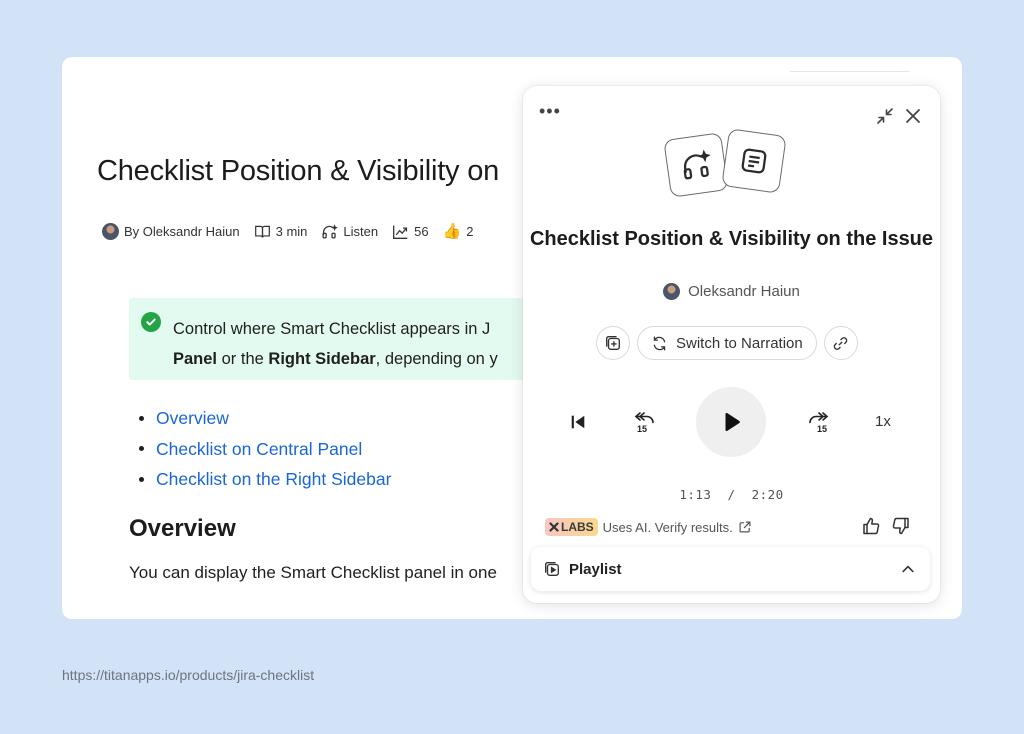 Image resolution: width=1024 pixels, height=734 pixels. What do you see at coordinates (908, 569) in the screenshot?
I see `chevron-up-icon` at bounding box center [908, 569].